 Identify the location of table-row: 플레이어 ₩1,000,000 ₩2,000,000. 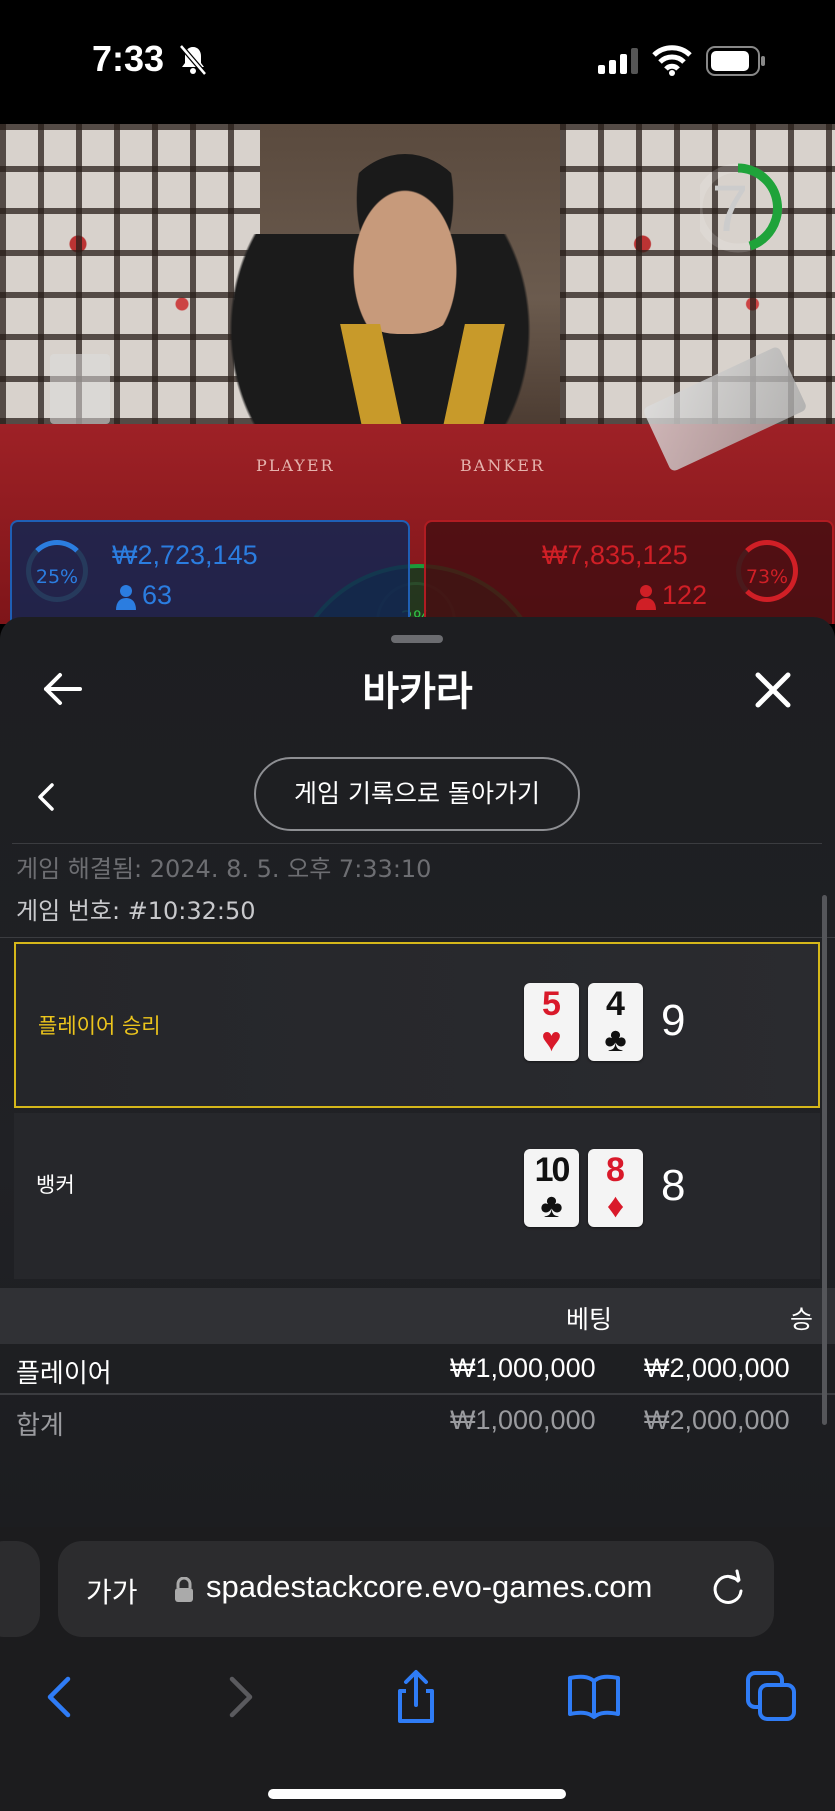
(417, 1370).